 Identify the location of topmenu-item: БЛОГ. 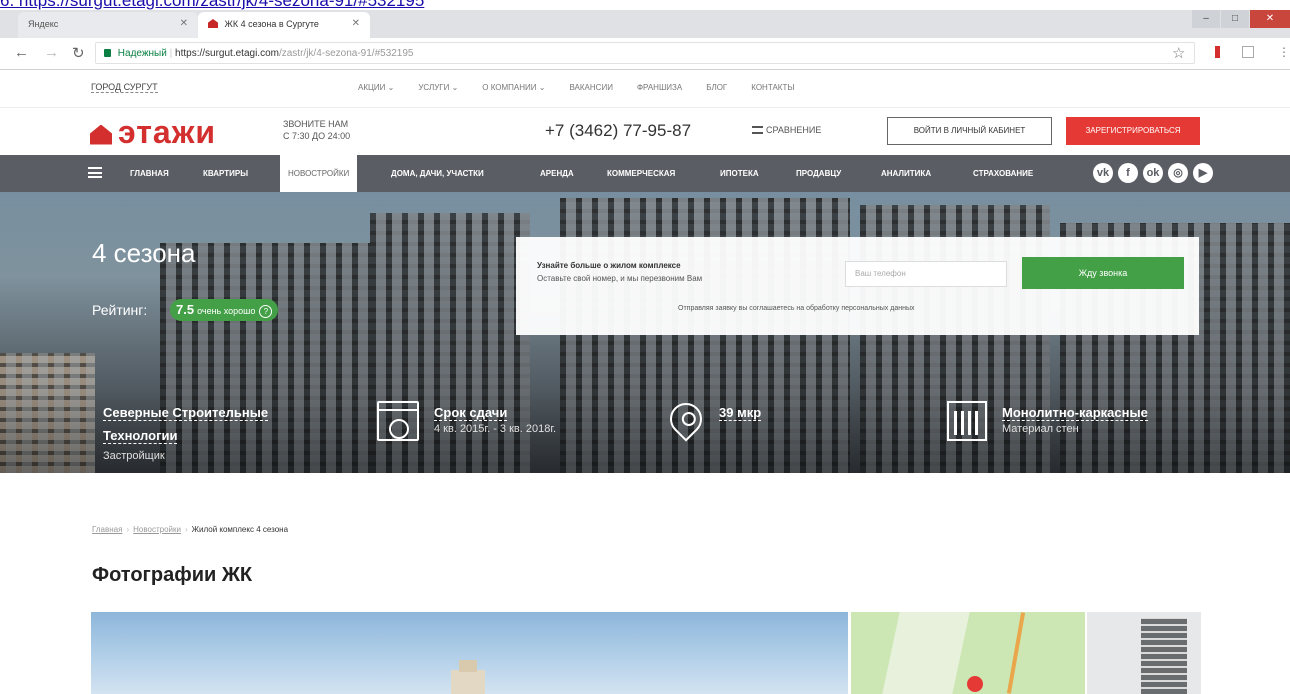
(716, 87).